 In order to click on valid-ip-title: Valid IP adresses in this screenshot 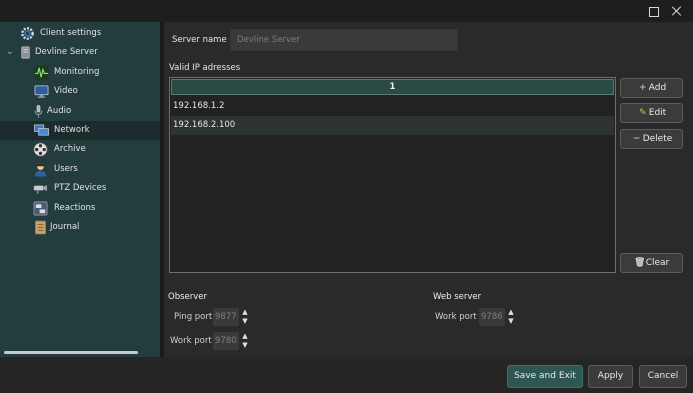, I will do `click(205, 68)`.